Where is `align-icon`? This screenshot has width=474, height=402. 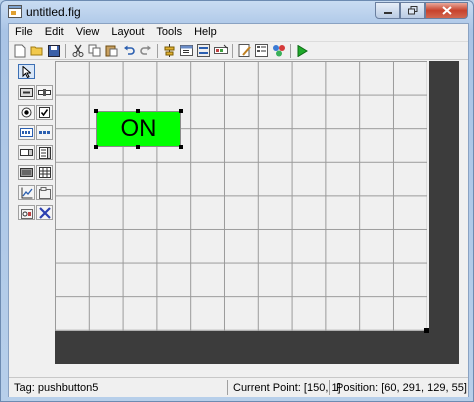
align-icon is located at coordinates (169, 50).